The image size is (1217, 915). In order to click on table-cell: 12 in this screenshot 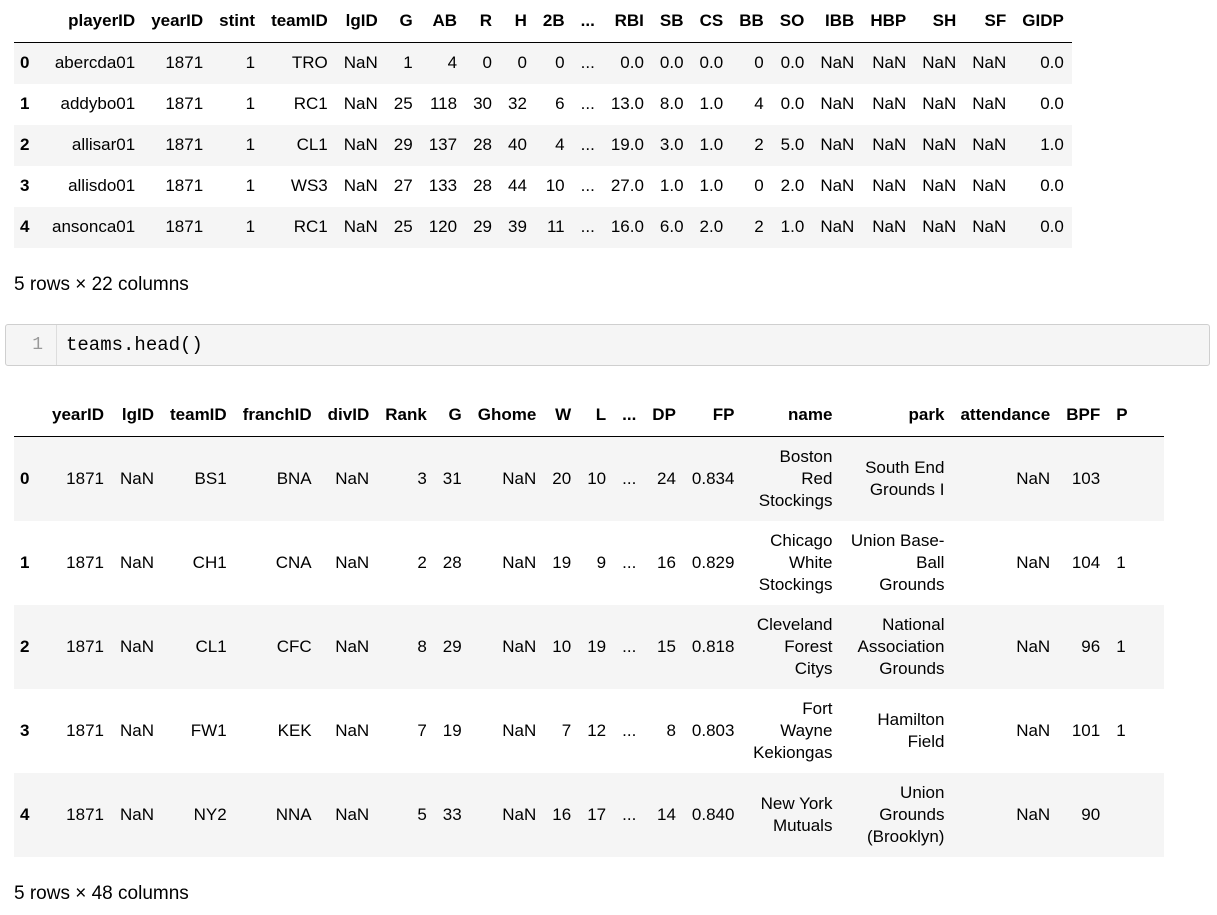, I will do `click(597, 730)`.